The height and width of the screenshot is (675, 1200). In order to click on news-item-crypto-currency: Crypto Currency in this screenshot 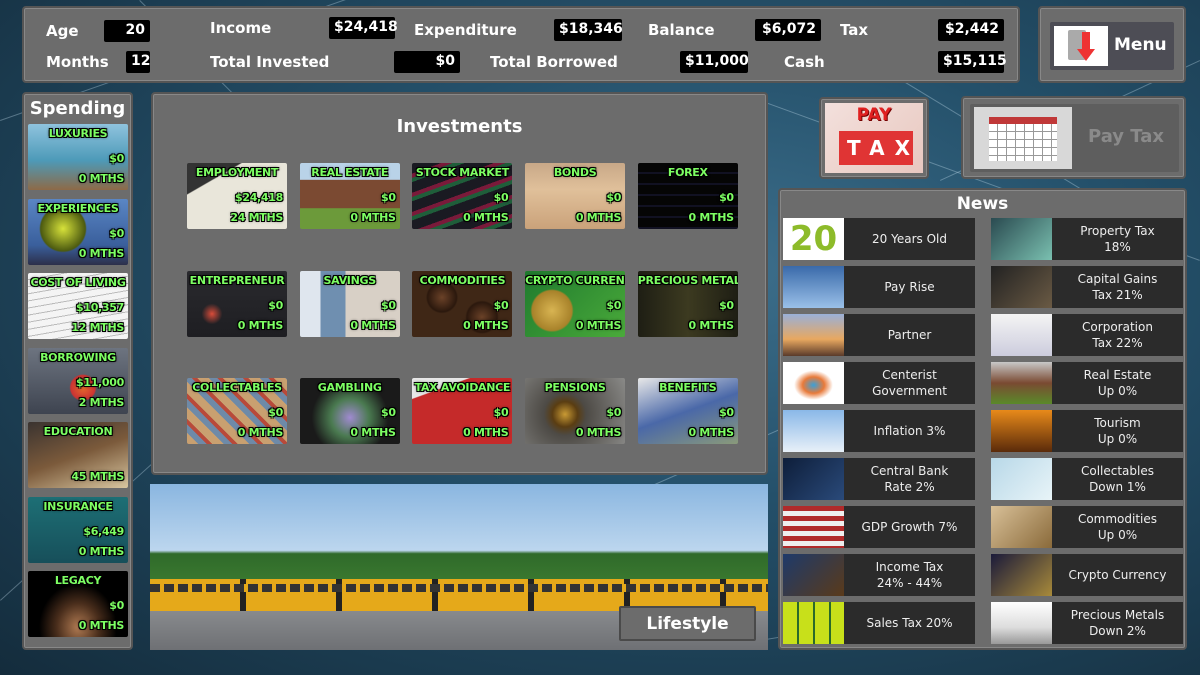, I will do `click(1087, 575)`.